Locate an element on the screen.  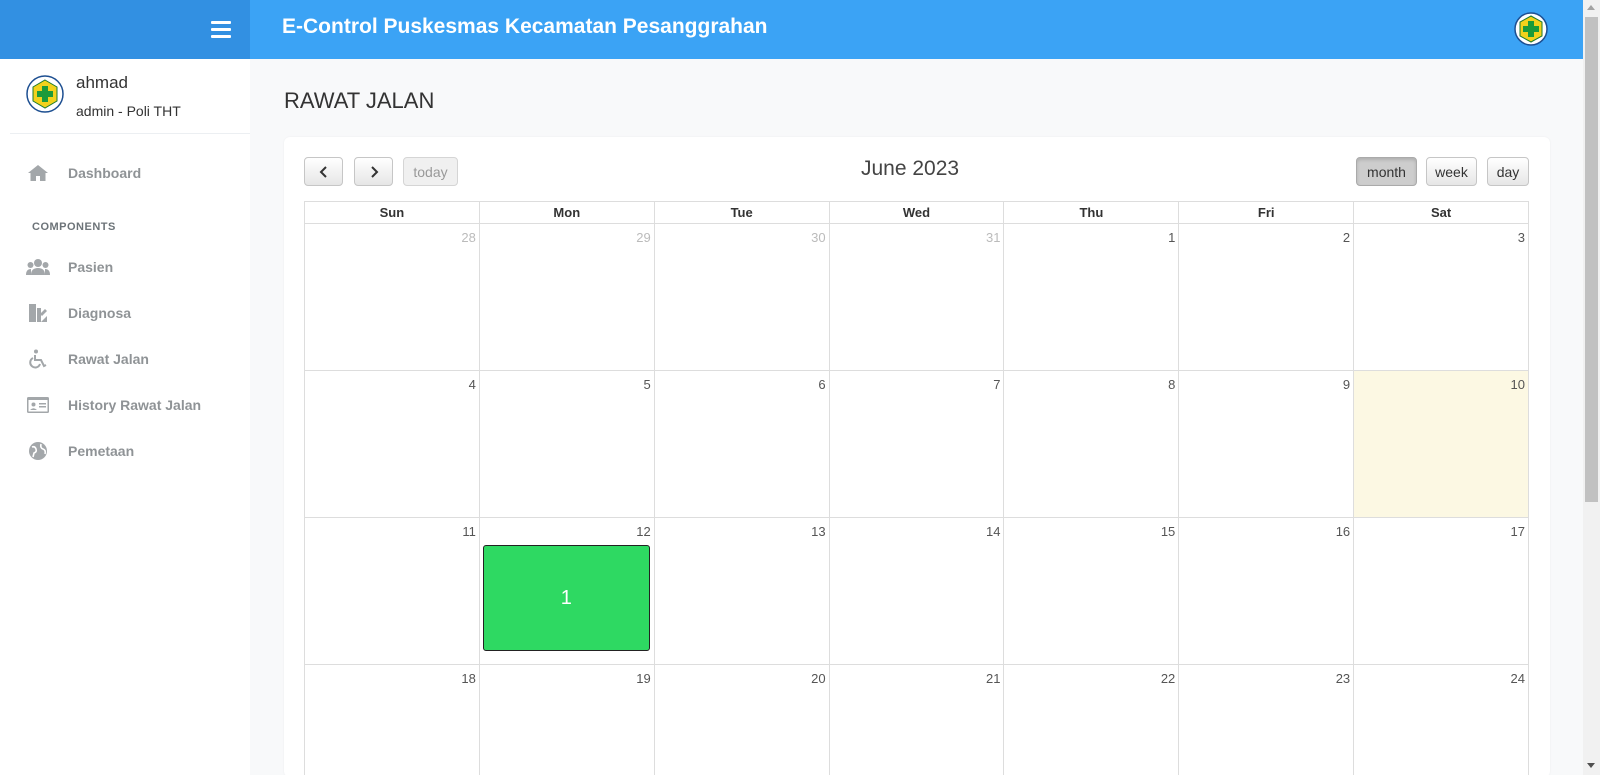
sidebar-item-label: History Rawat Jalan is located at coordinates (135, 405).